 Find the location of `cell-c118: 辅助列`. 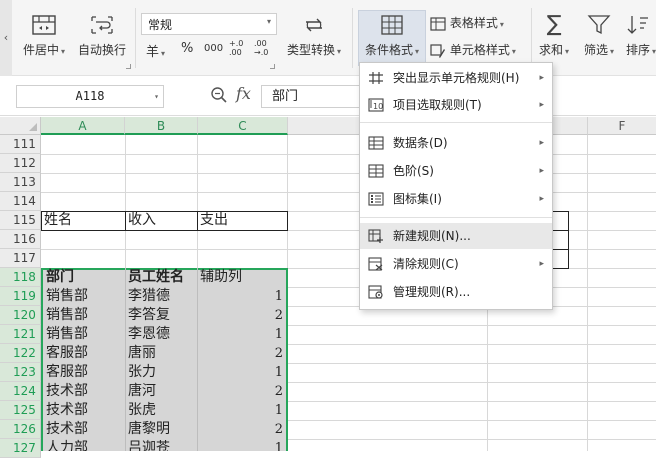

cell-c118: 辅助列 is located at coordinates (241, 277).